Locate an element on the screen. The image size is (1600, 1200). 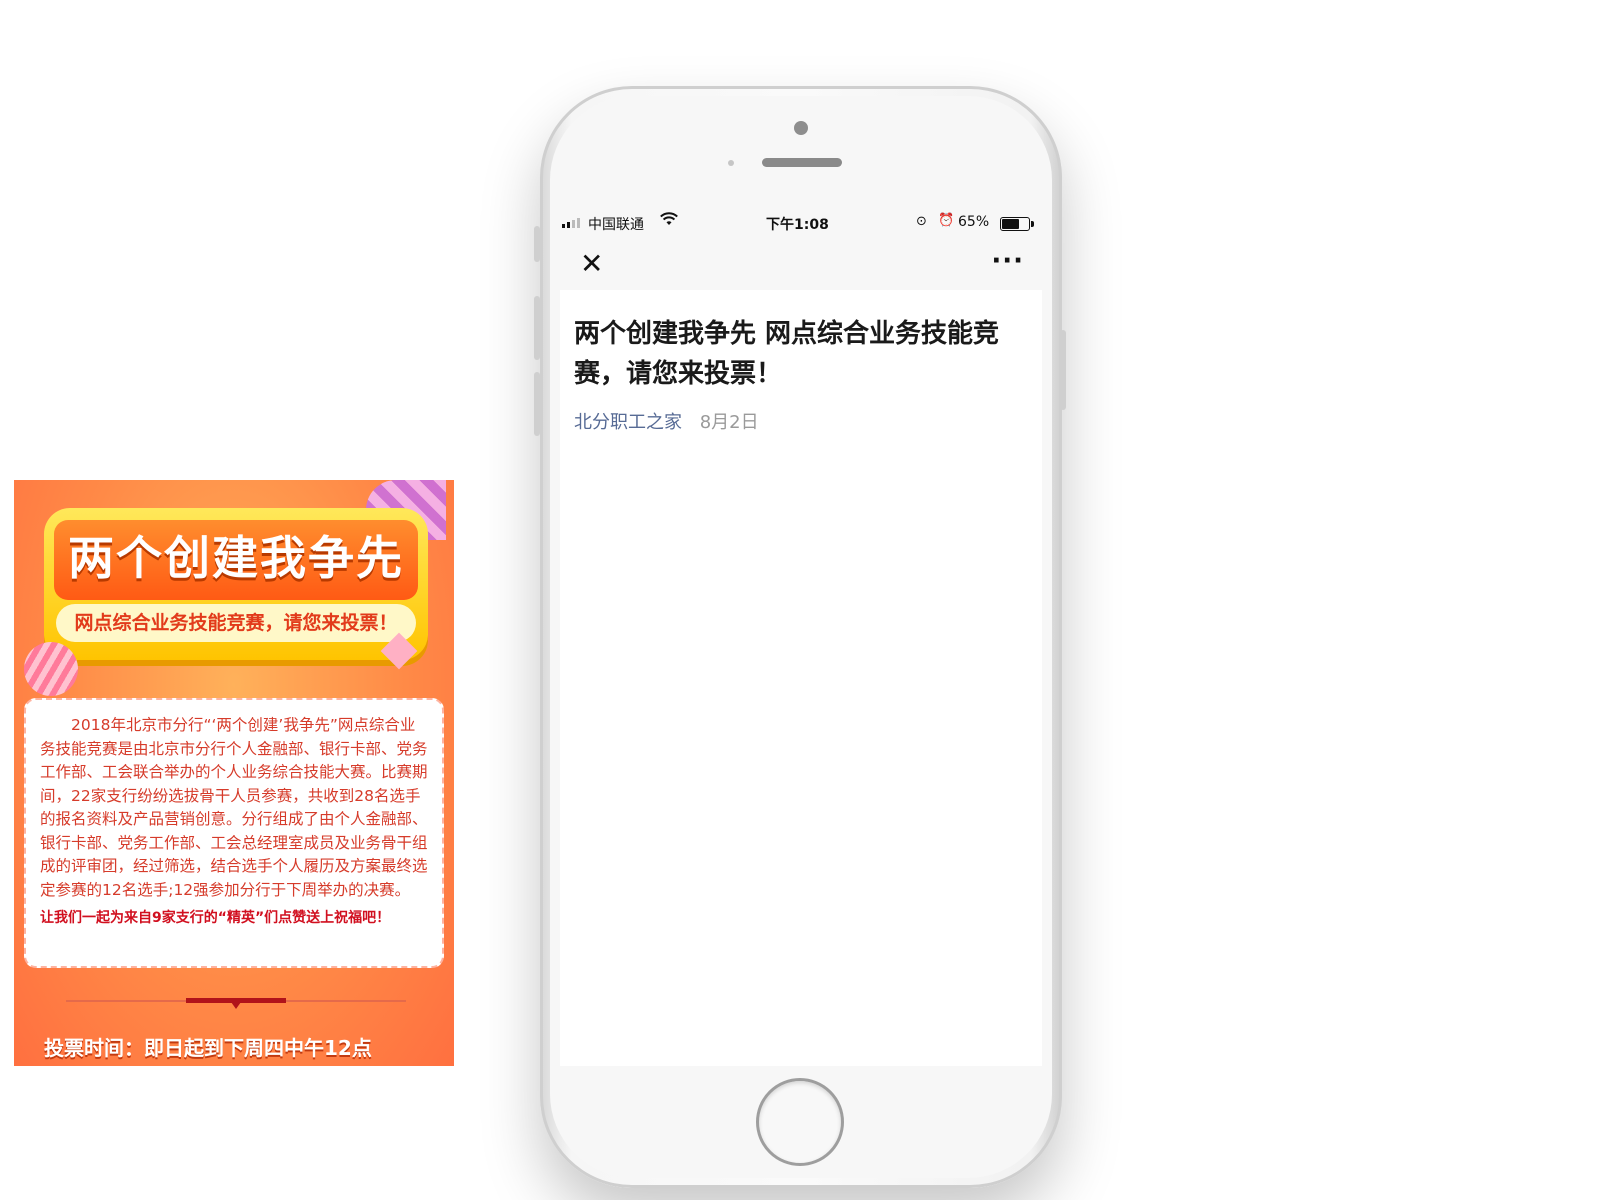
clock: 下午1:08 is located at coordinates (797, 225).